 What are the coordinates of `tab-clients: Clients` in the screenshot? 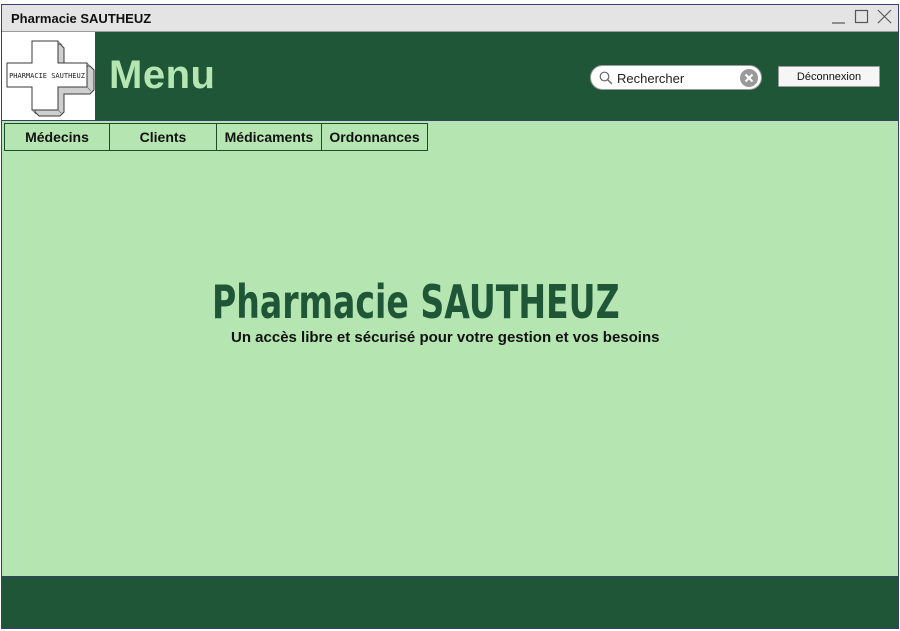 It's located at (163, 137).